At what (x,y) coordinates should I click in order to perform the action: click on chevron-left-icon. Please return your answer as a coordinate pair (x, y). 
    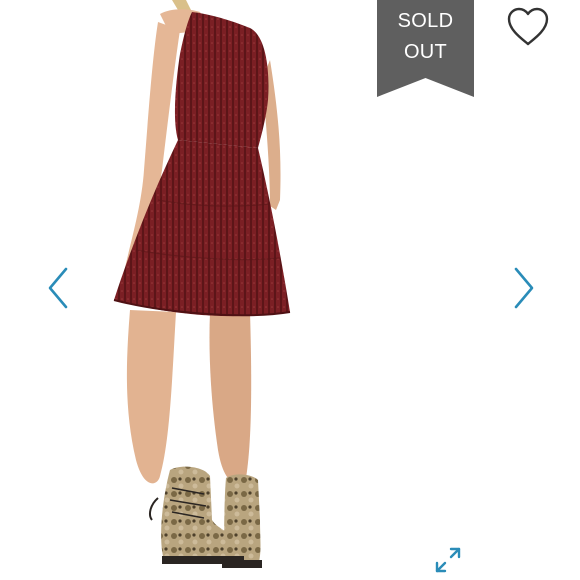
    Looking at the image, I should click on (58, 288).